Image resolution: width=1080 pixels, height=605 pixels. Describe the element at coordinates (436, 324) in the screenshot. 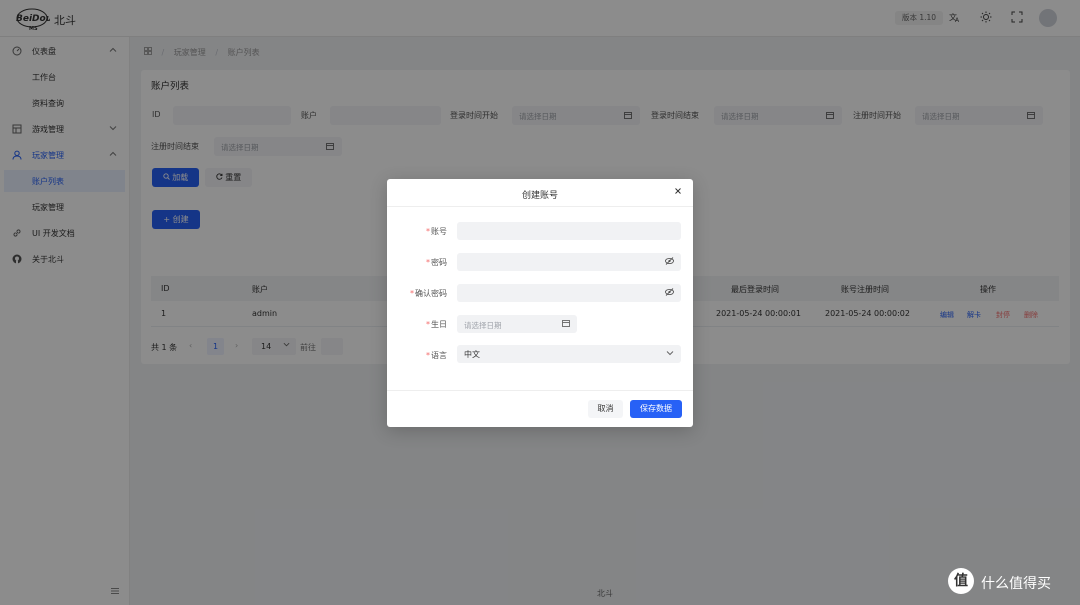

I see `birthday-field-label: *生日` at that location.